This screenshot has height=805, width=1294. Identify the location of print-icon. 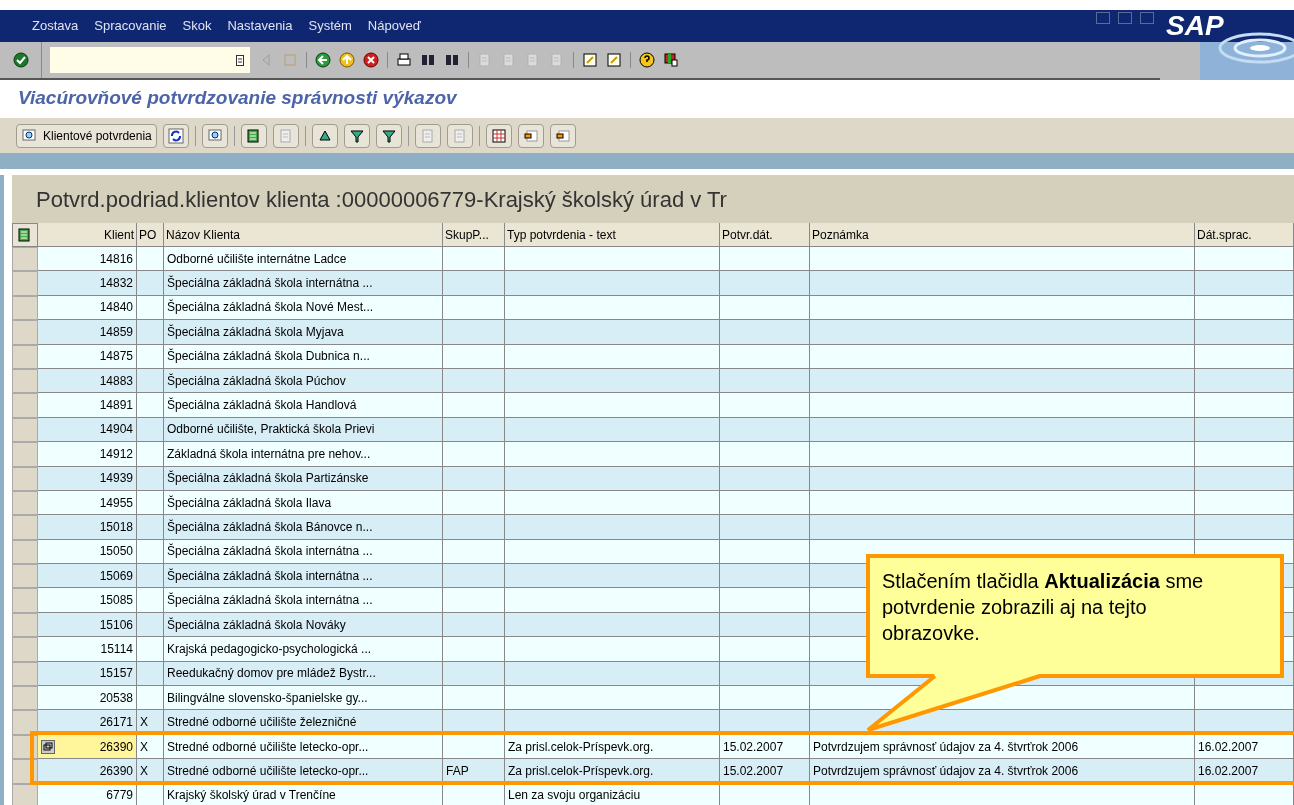
(404, 60).